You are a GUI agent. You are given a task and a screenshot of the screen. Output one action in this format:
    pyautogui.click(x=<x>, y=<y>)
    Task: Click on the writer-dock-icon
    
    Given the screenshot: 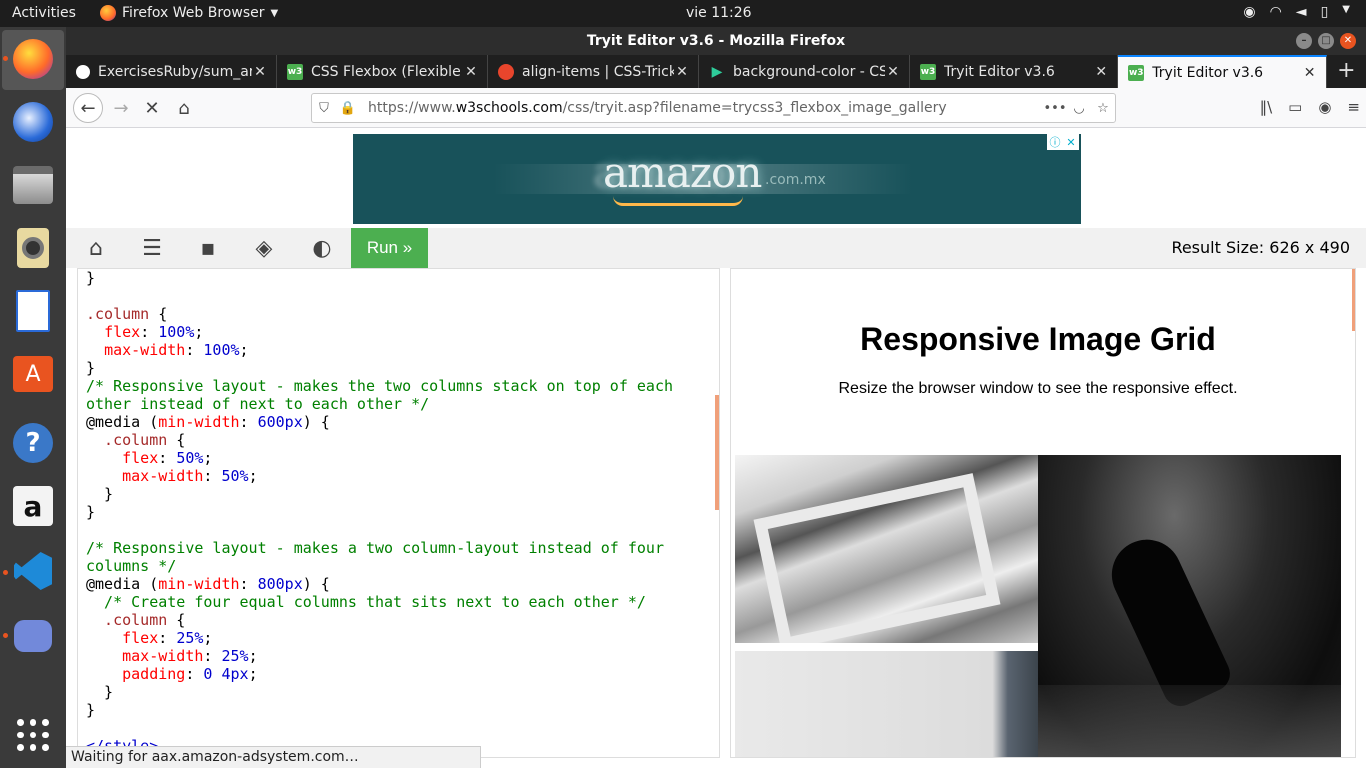 What is the action you would take?
    pyautogui.click(x=33, y=311)
    